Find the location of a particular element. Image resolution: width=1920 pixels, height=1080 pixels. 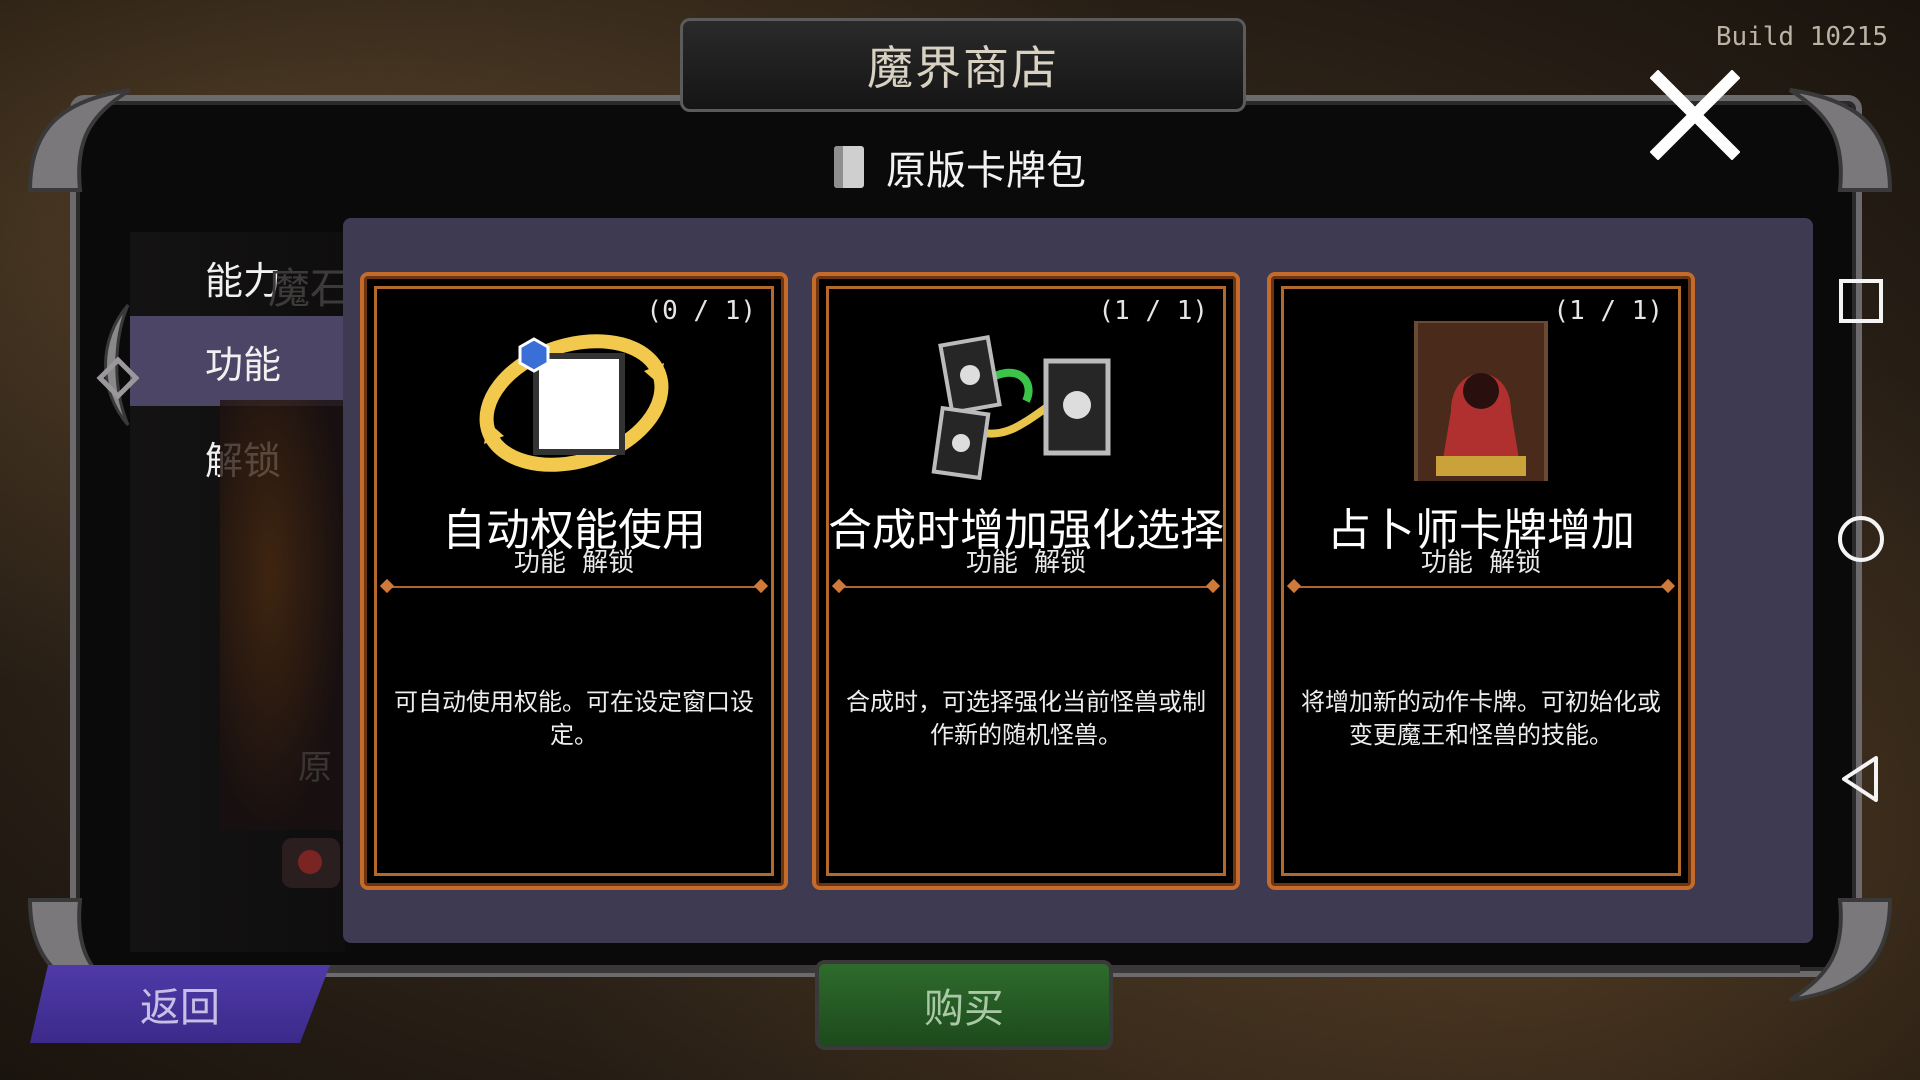

home-icon is located at coordinates (1861, 539).